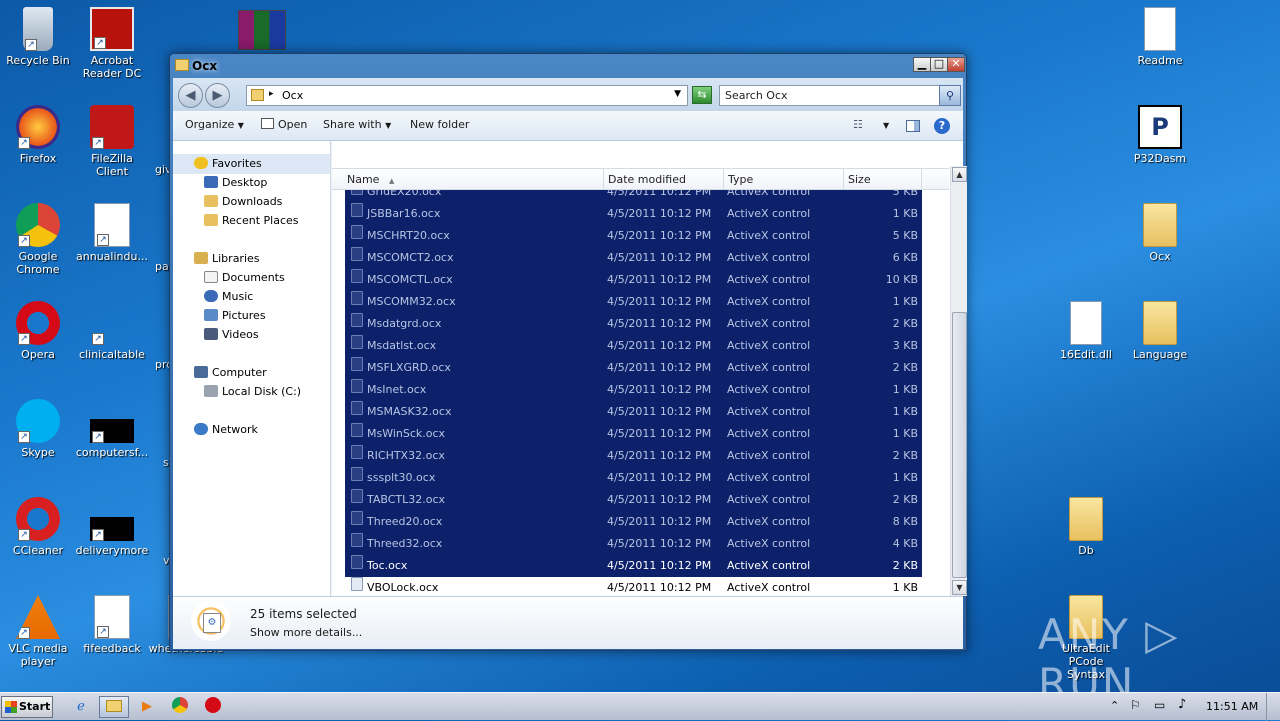 The image size is (1280, 721). Describe the element at coordinates (235, 182) in the screenshot. I see `nav-desktop: Desktop` at that location.